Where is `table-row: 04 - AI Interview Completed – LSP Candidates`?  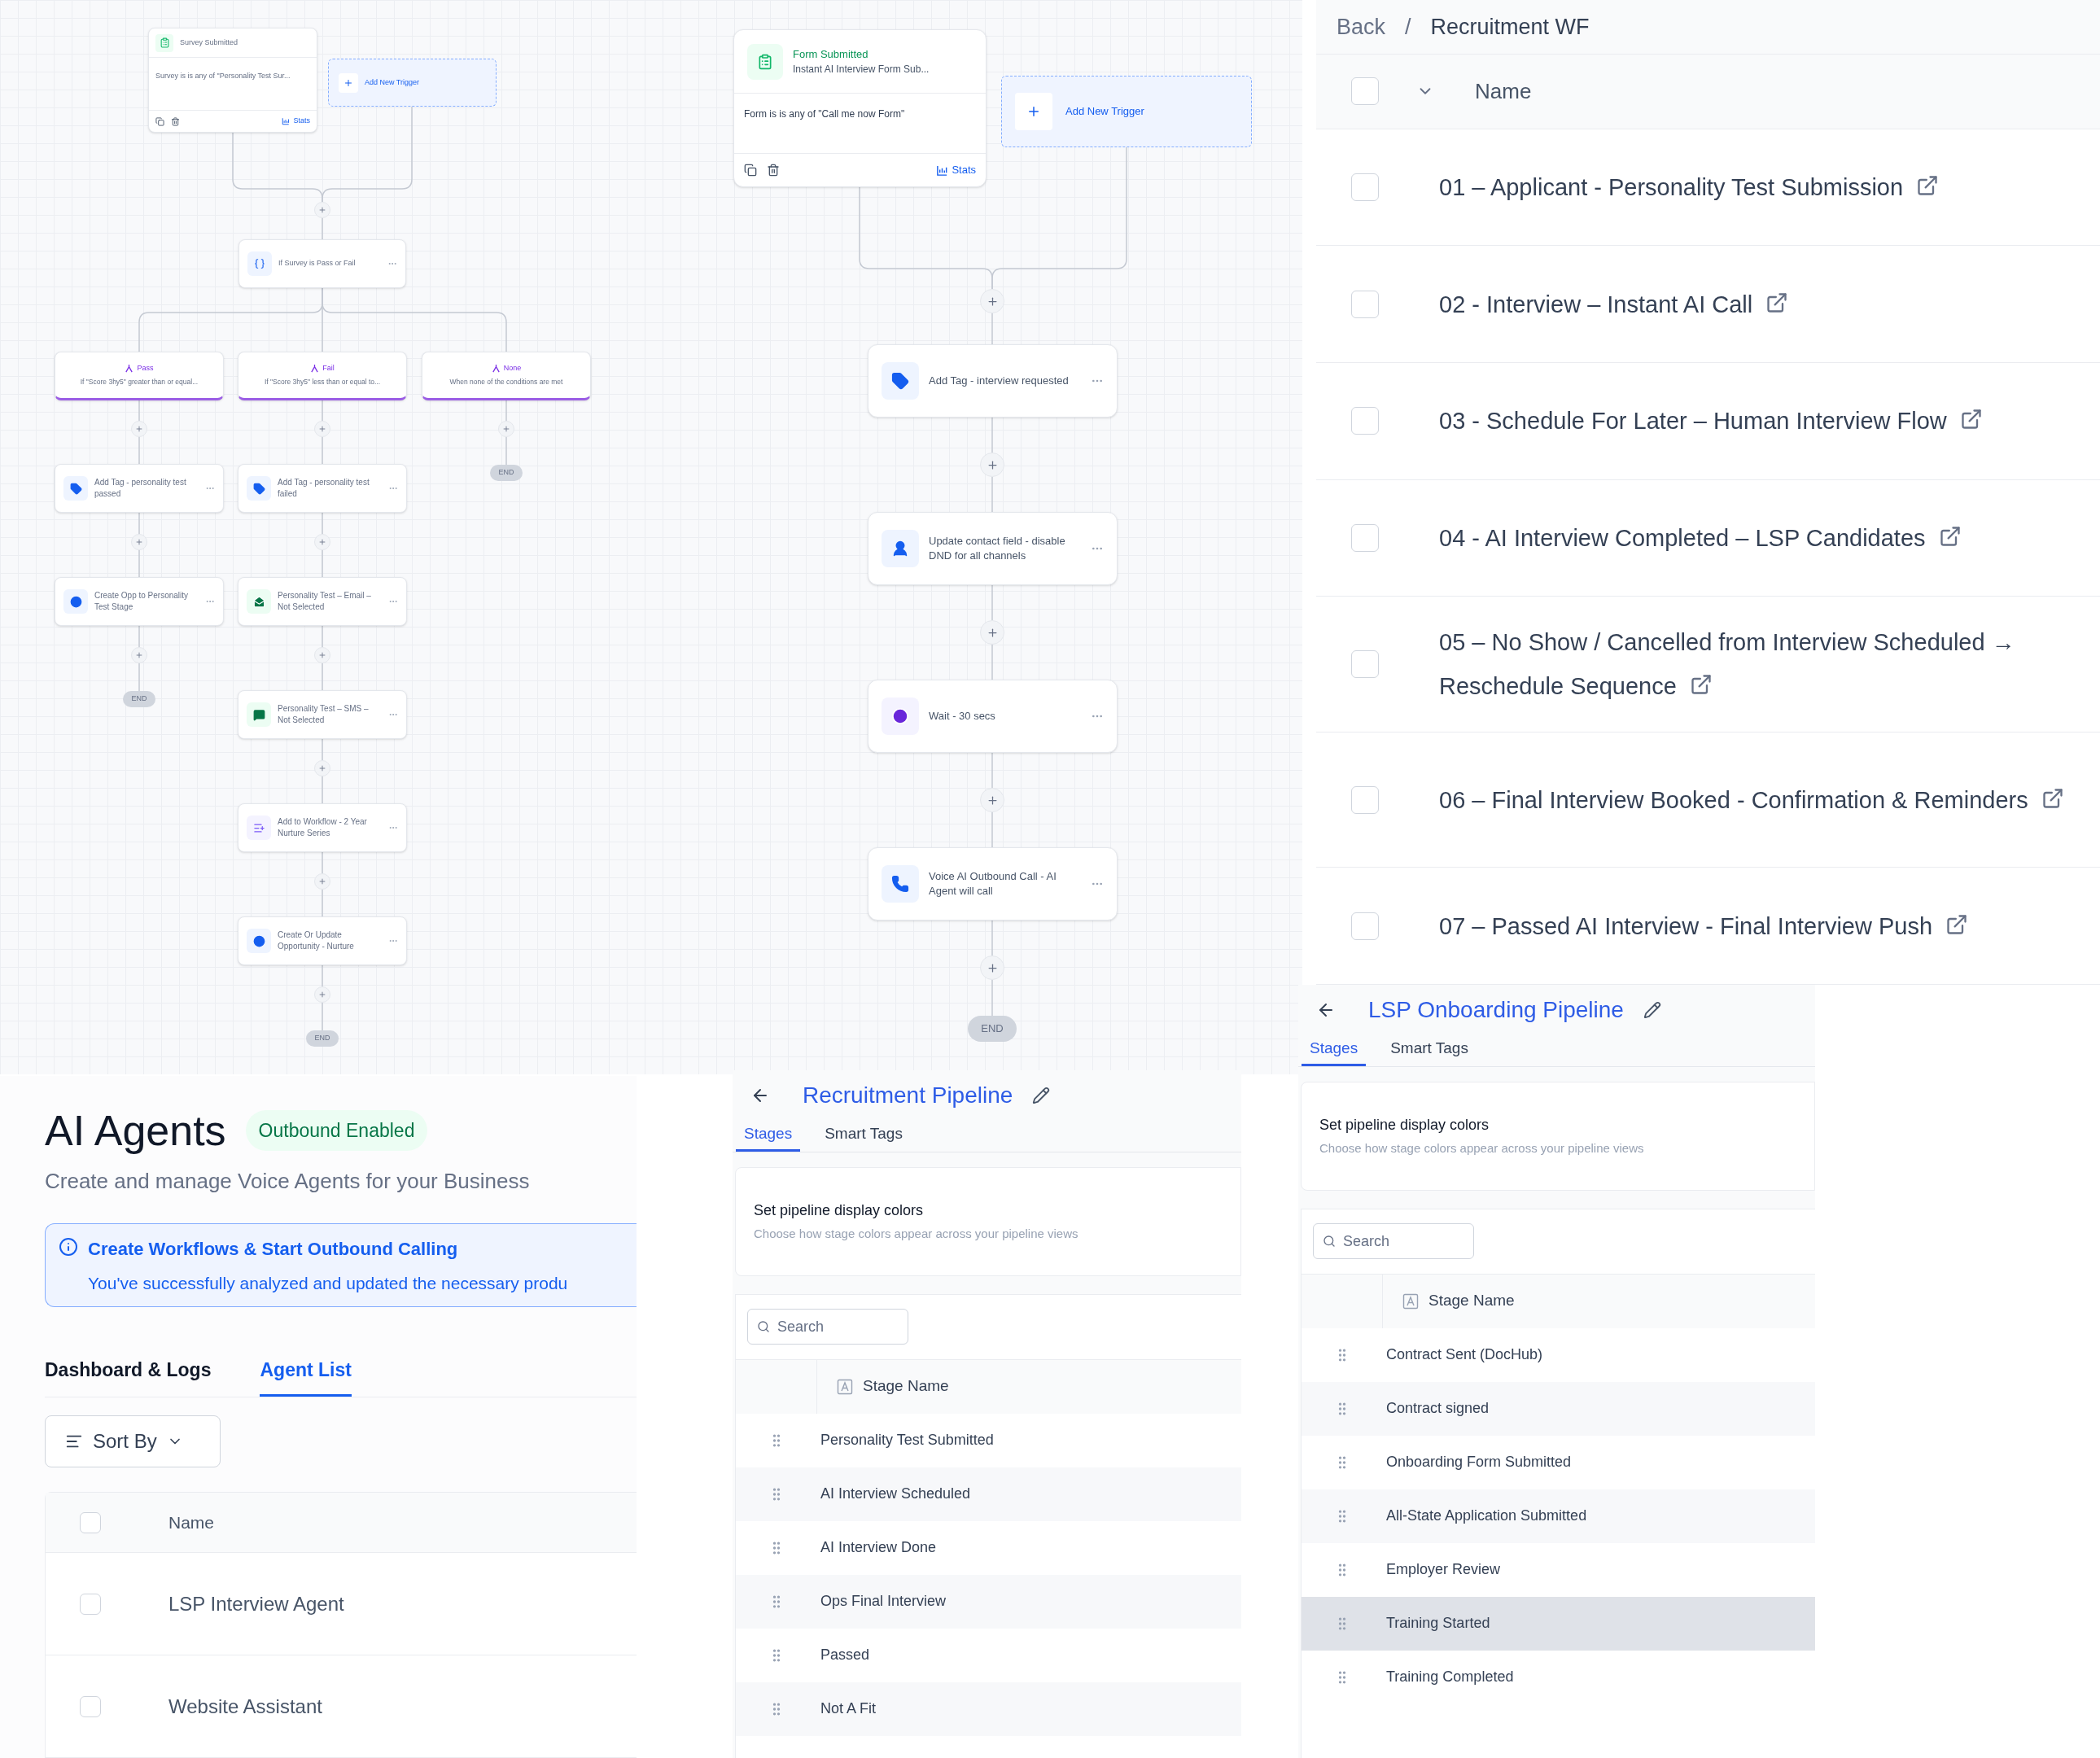 table-row: 04 - AI Interview Completed – LSP Candidates is located at coordinates (1708, 538).